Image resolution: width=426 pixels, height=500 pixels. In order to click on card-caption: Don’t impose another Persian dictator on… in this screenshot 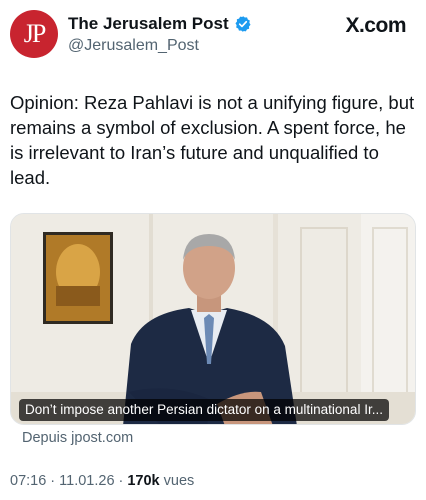, I will do `click(204, 410)`.